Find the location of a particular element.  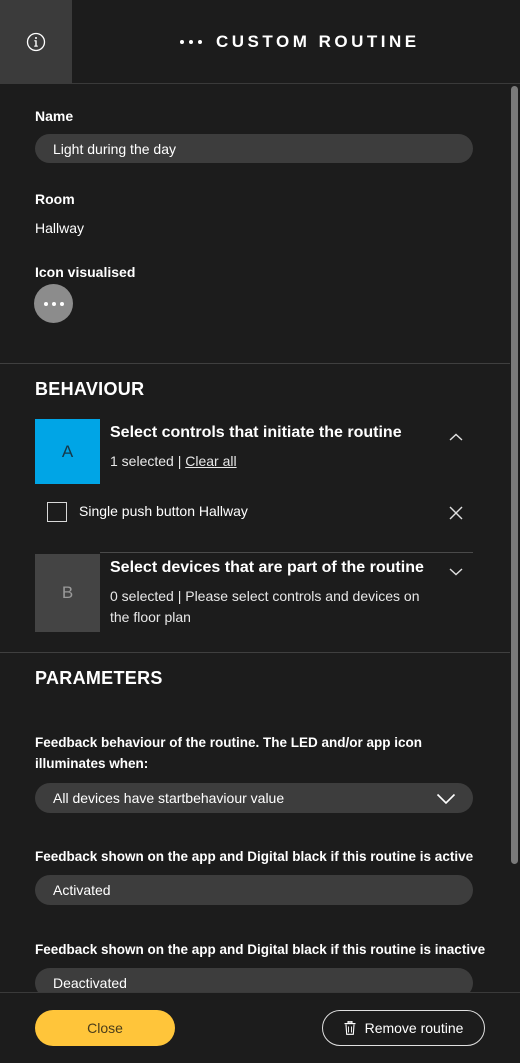

close-button: Close is located at coordinates (105, 1028).